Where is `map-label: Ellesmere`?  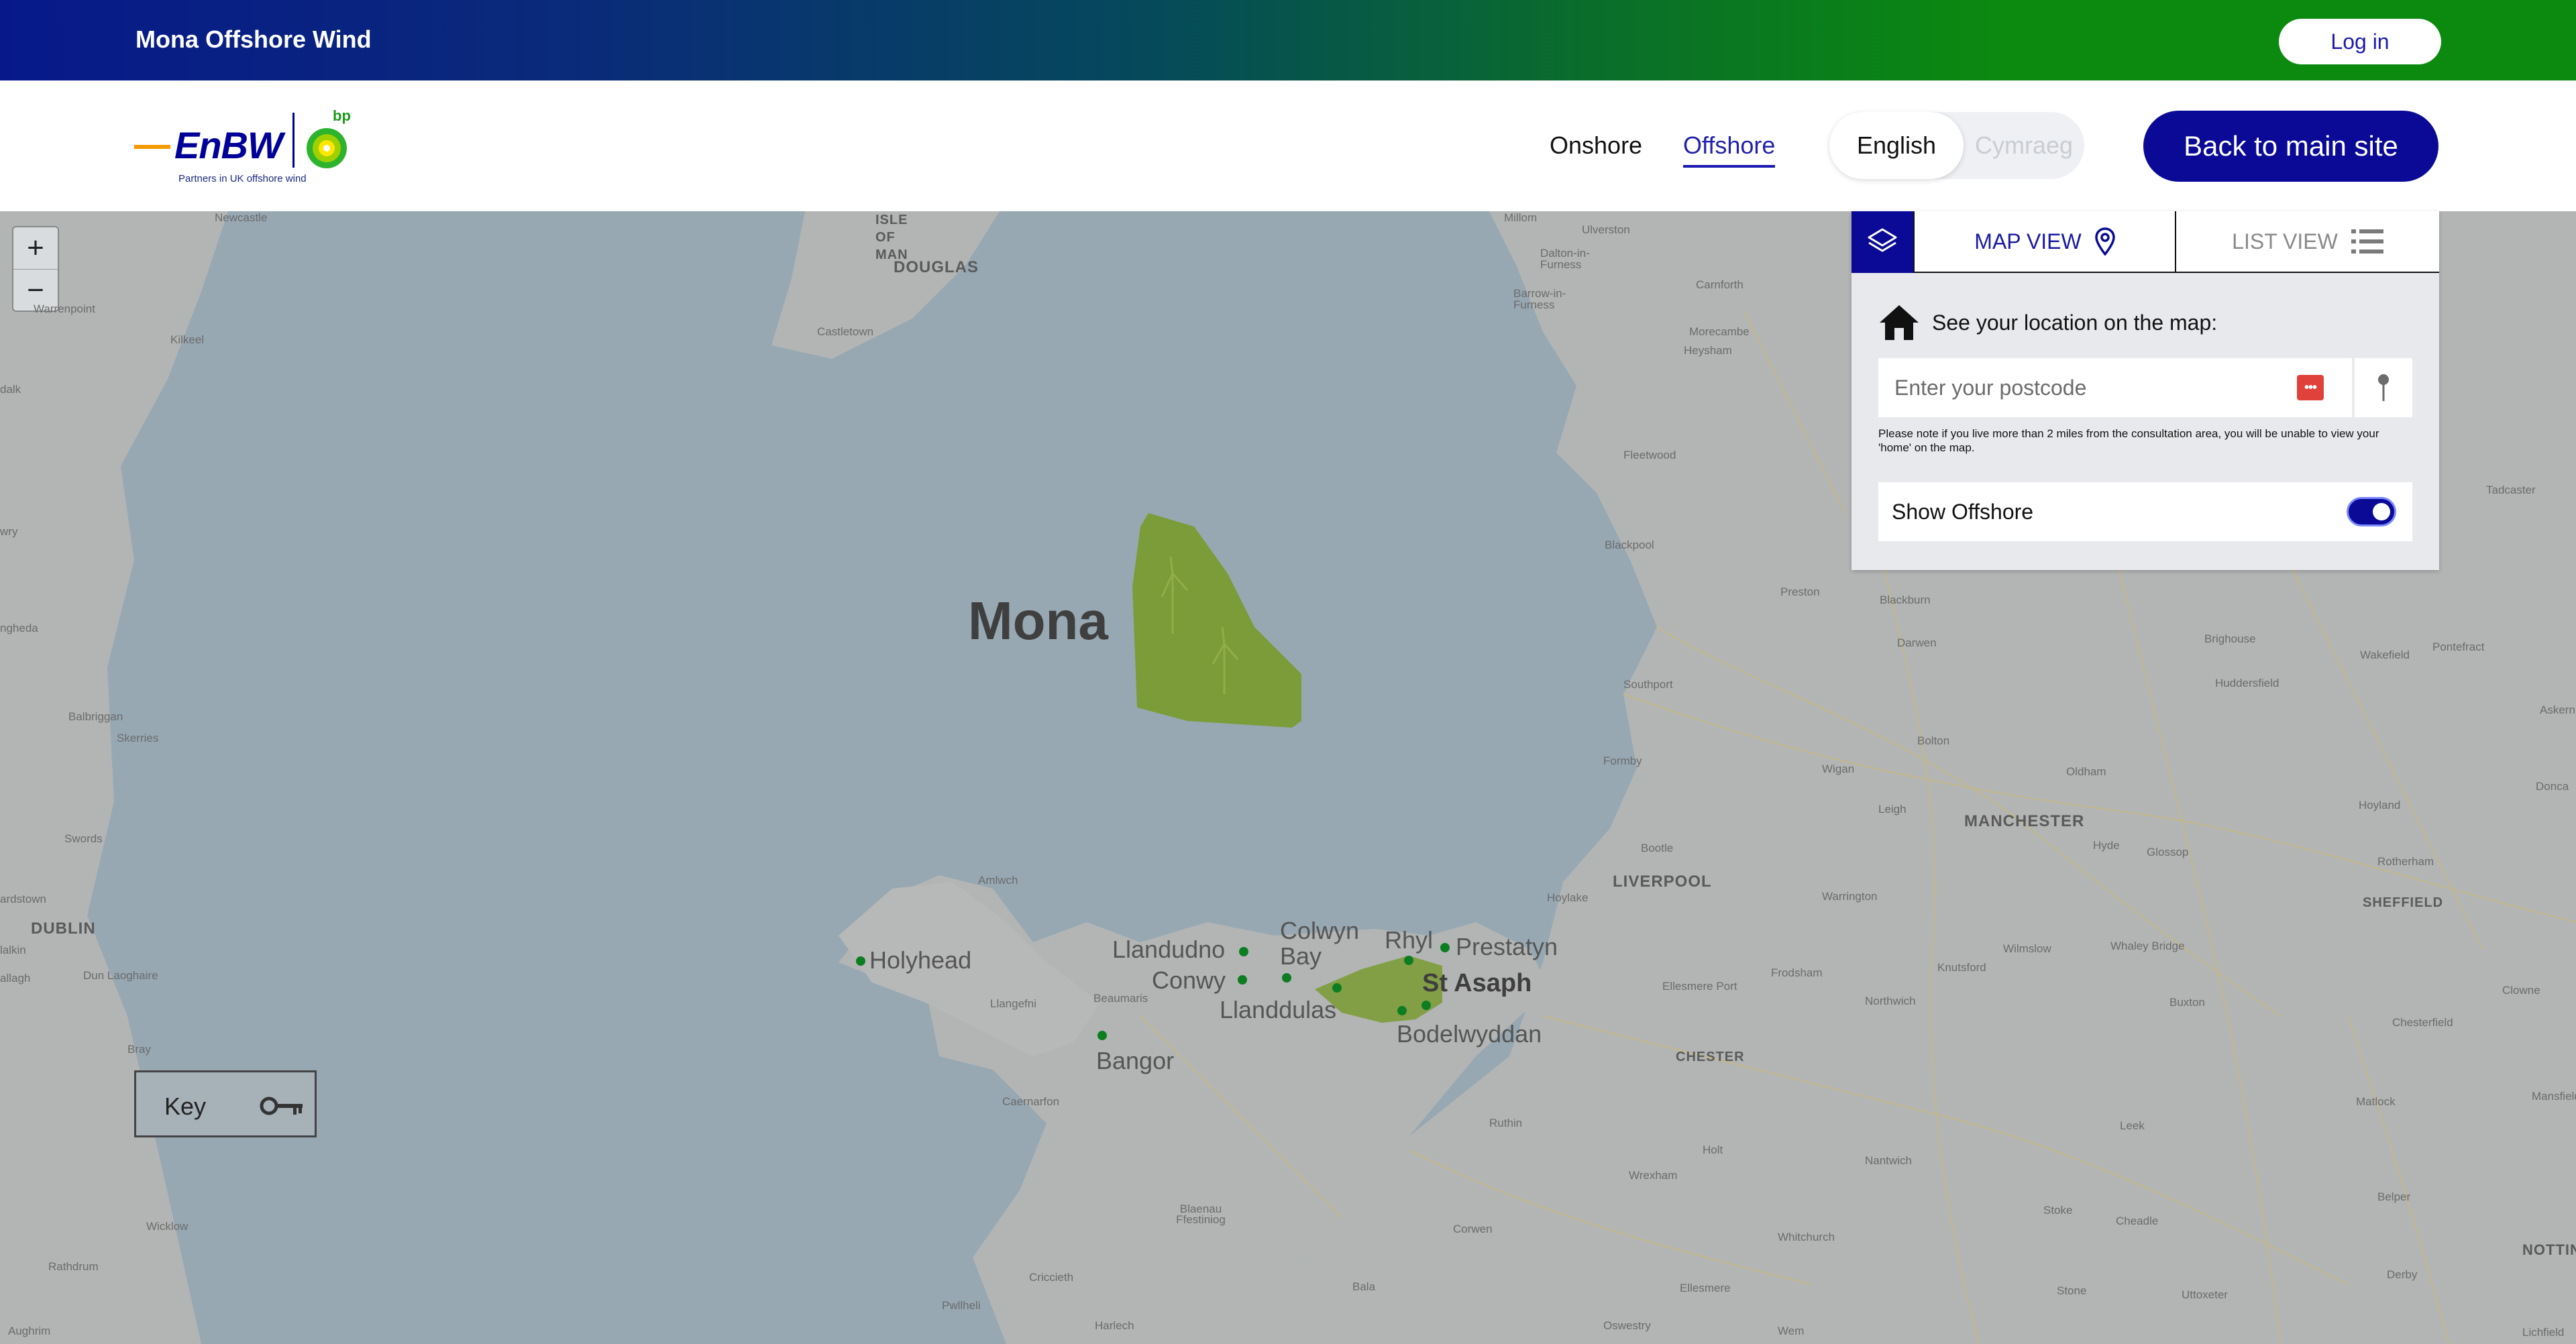 map-label: Ellesmere is located at coordinates (1705, 1288).